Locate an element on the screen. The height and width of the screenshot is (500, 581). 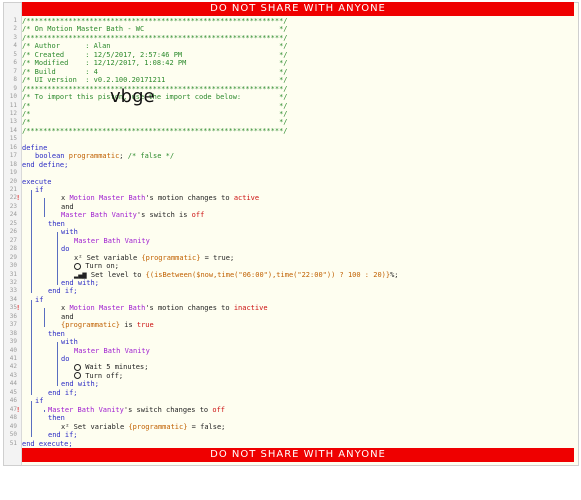
line-number: 45 is located at coordinates (13, 392).